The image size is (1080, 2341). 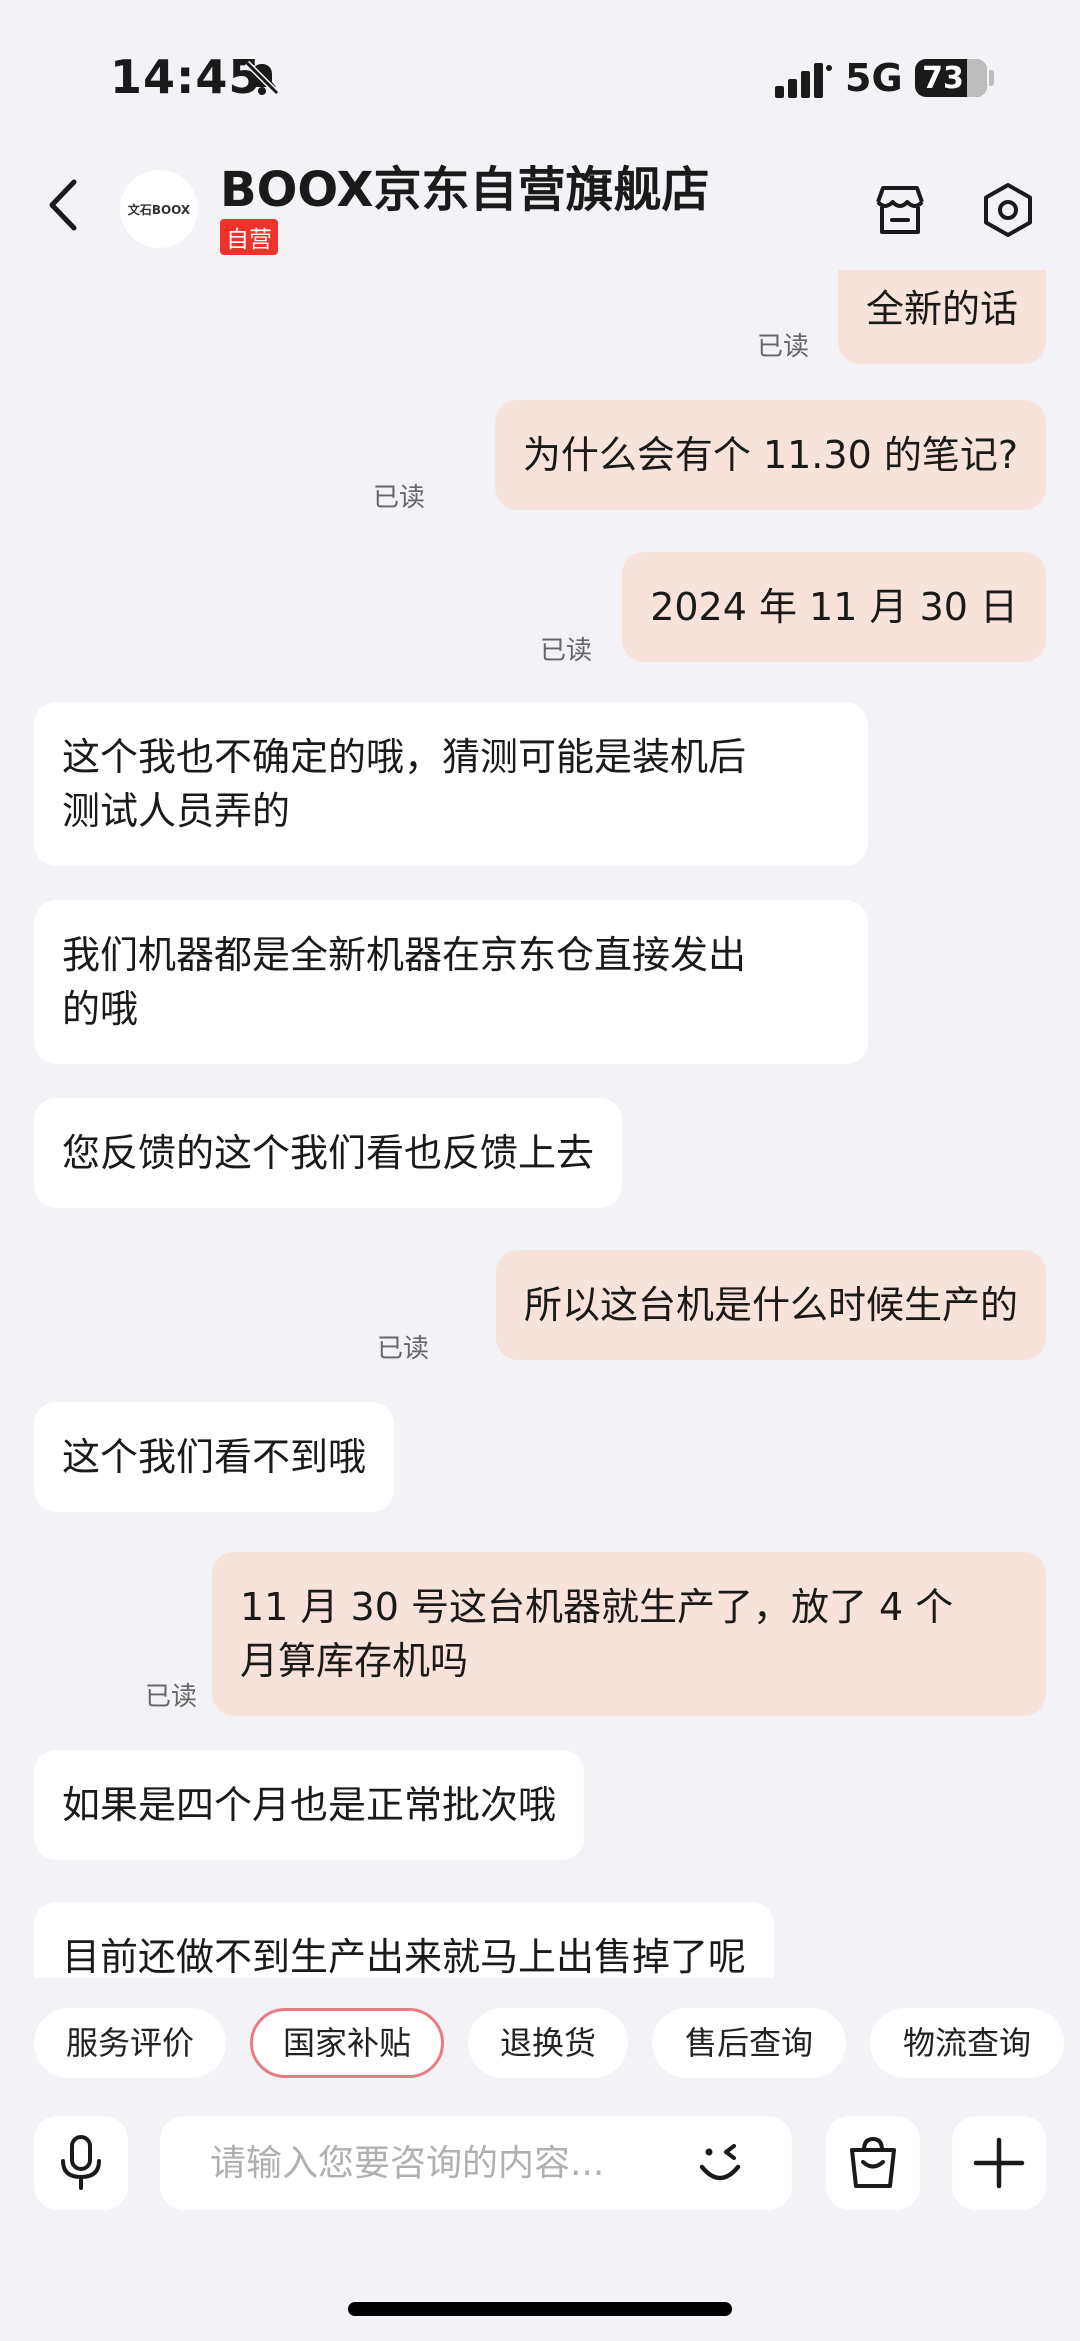 I want to click on chat-header: 文石BOOX BOOX京东自营旗舰店 自营, so click(x=540, y=200).